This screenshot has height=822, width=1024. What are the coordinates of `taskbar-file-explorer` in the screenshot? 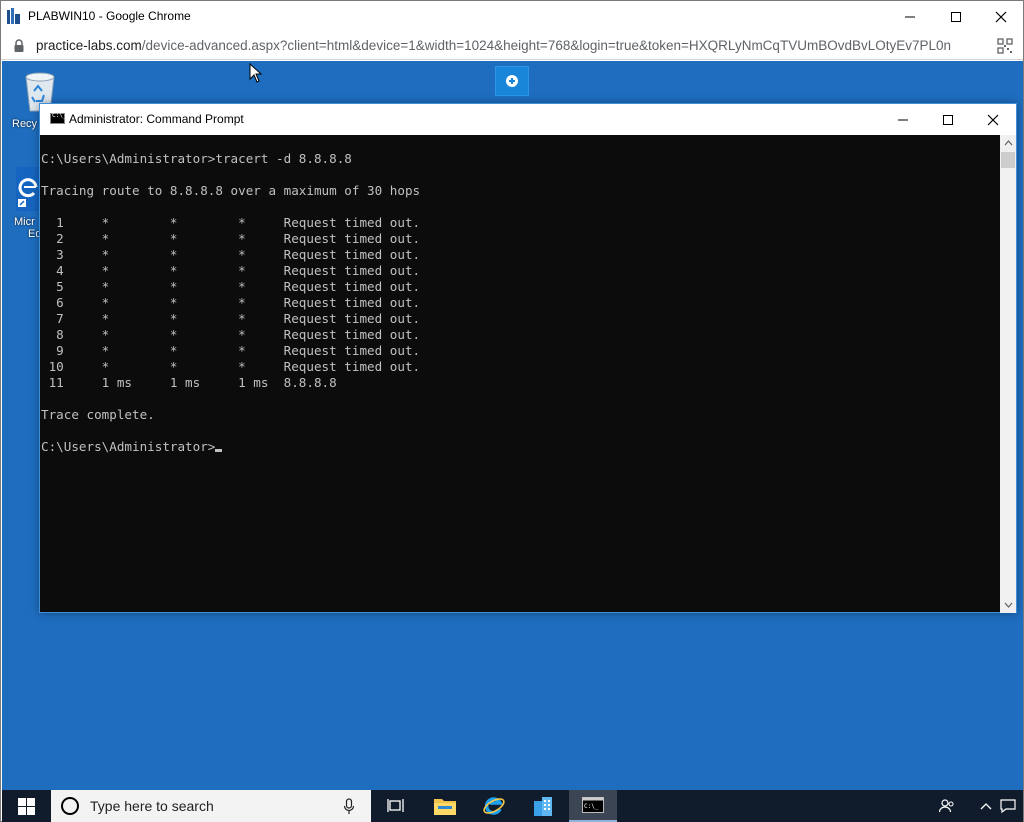 It's located at (445, 806).